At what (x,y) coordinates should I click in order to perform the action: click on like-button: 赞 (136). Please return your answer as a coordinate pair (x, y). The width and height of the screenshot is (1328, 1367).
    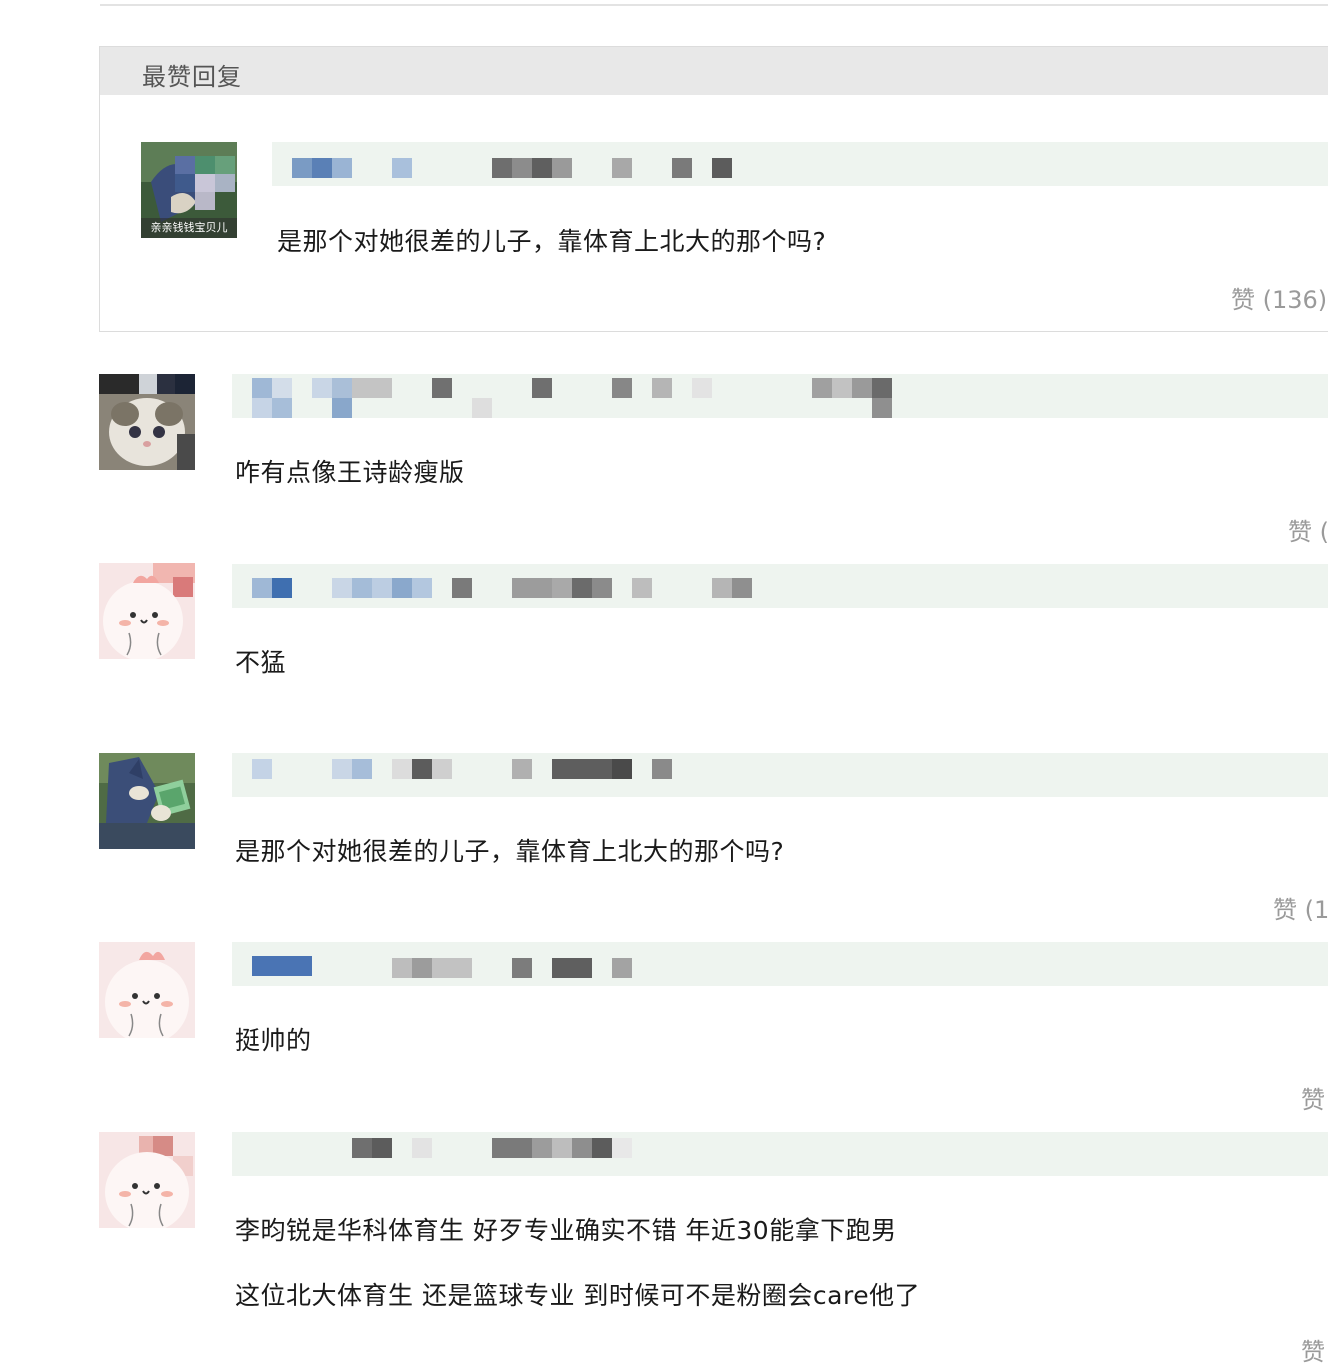
    Looking at the image, I should click on (1279, 297).